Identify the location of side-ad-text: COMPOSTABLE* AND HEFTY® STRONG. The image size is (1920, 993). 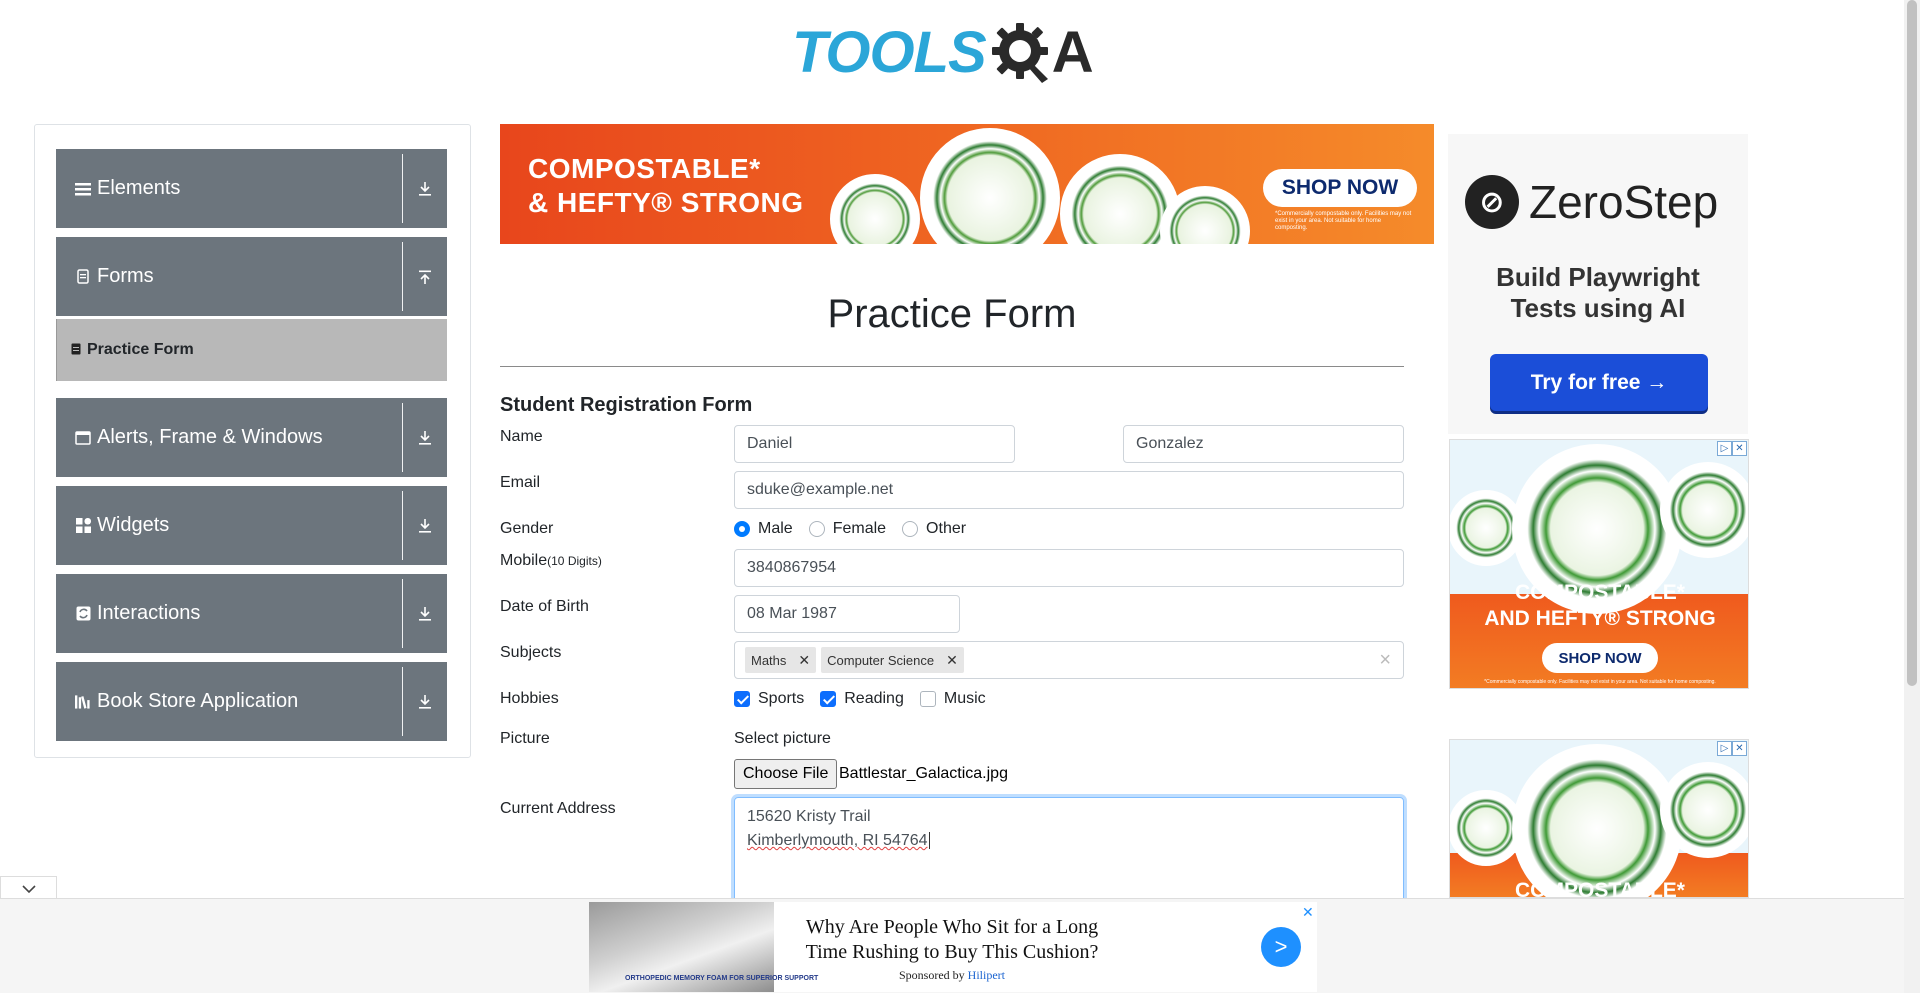
(1599, 606).